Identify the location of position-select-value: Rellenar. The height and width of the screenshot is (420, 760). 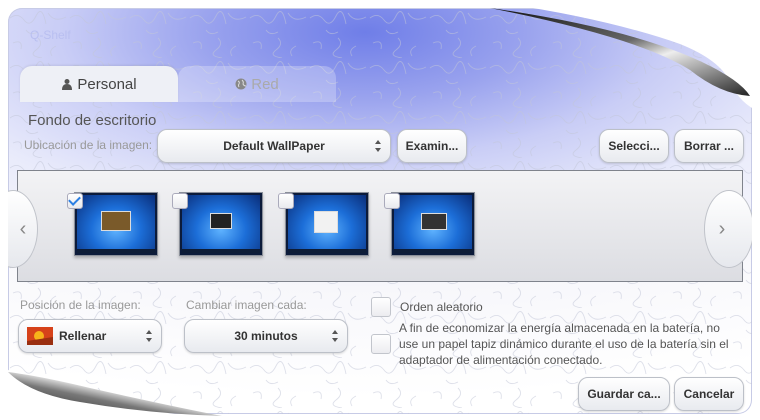
(83, 336).